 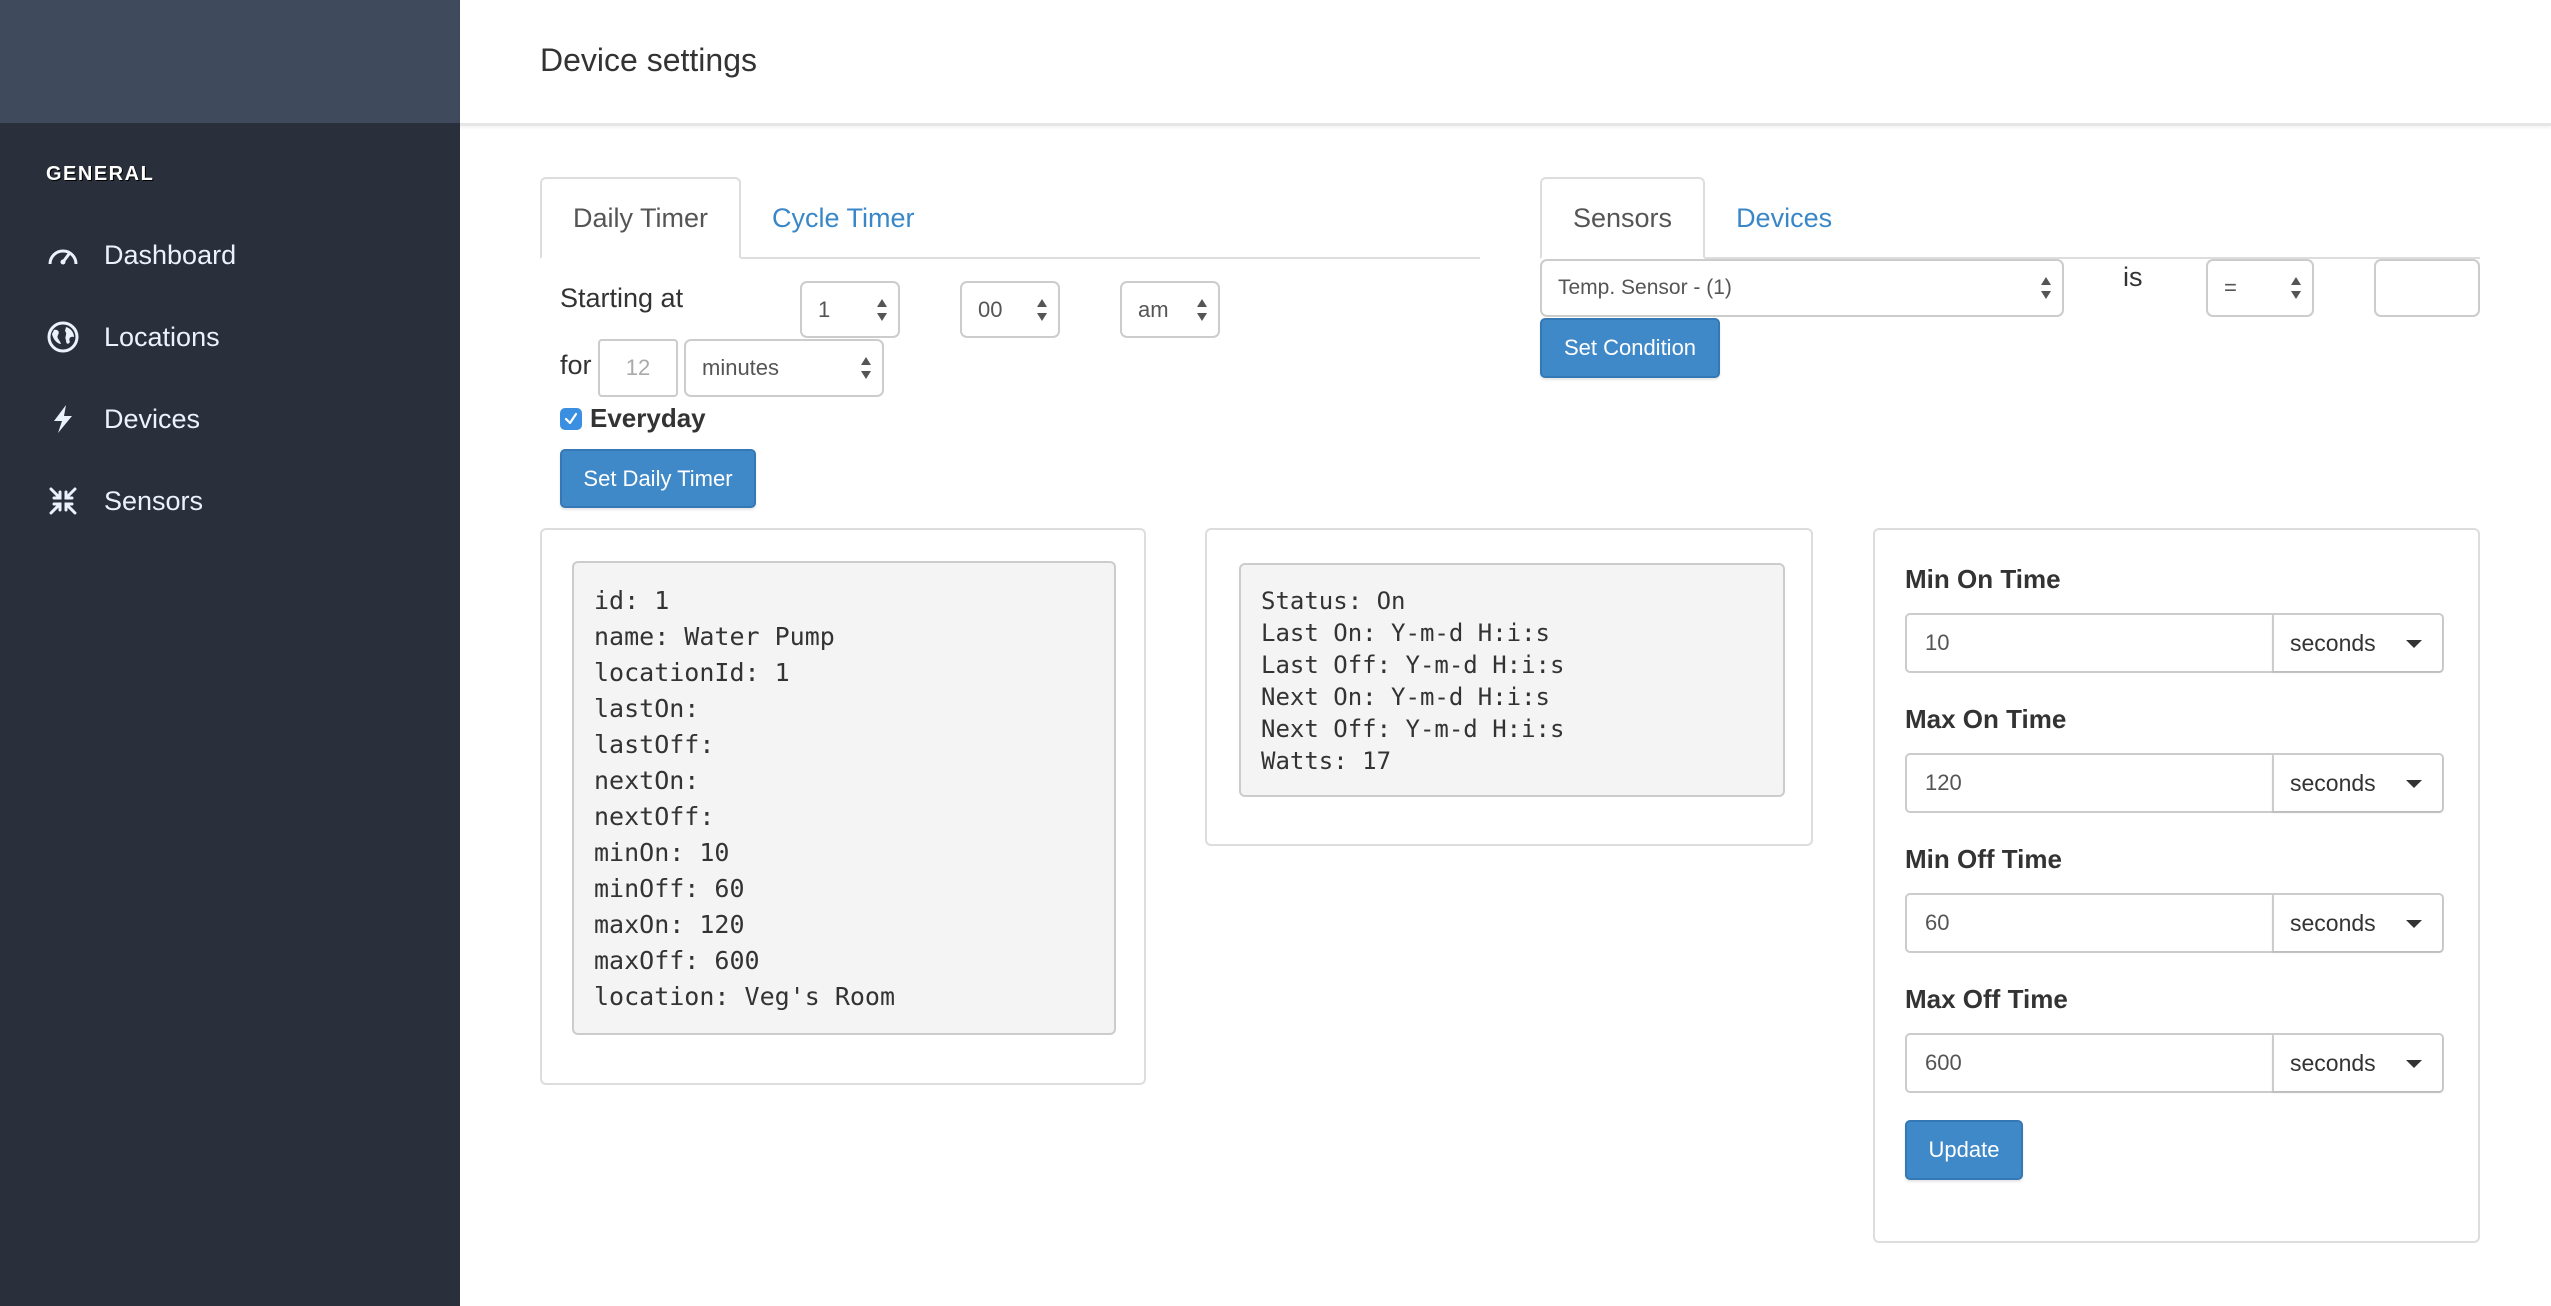 What do you see at coordinates (246, 419) in the screenshot?
I see `sidebar-item-devices: Devices` at bounding box center [246, 419].